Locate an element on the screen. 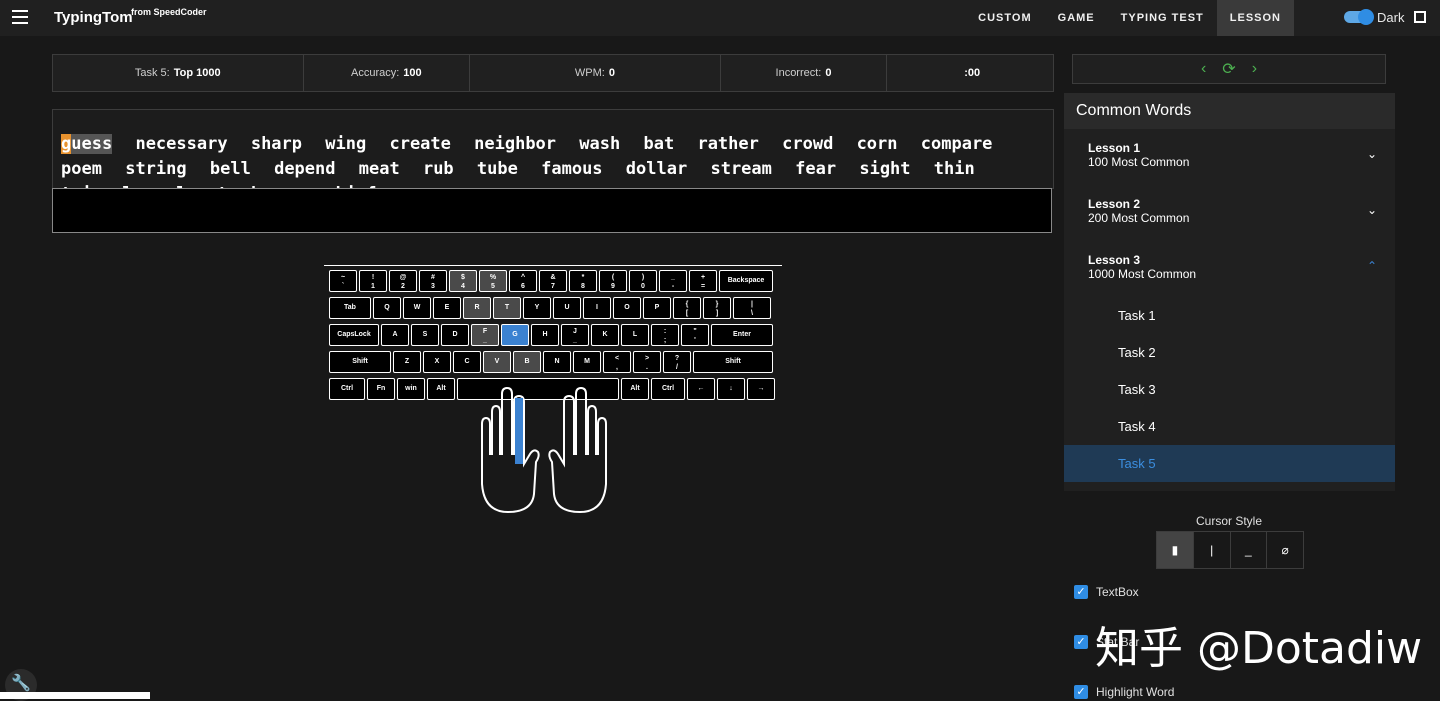  lesson-1: Lesson 1 100 Most Common ⌄ is located at coordinates (1229, 157).